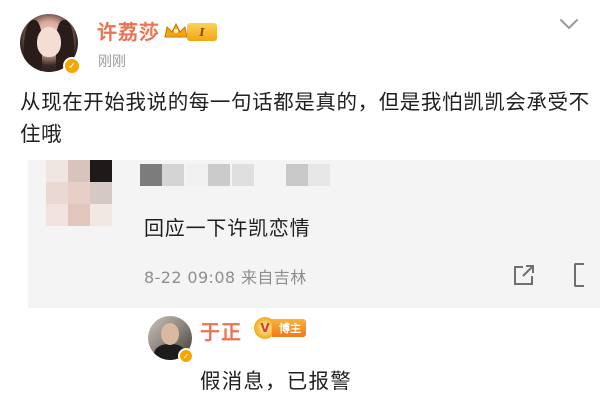 This screenshot has width=600, height=402. I want to click on blogger-badge: V 博主, so click(280, 328).